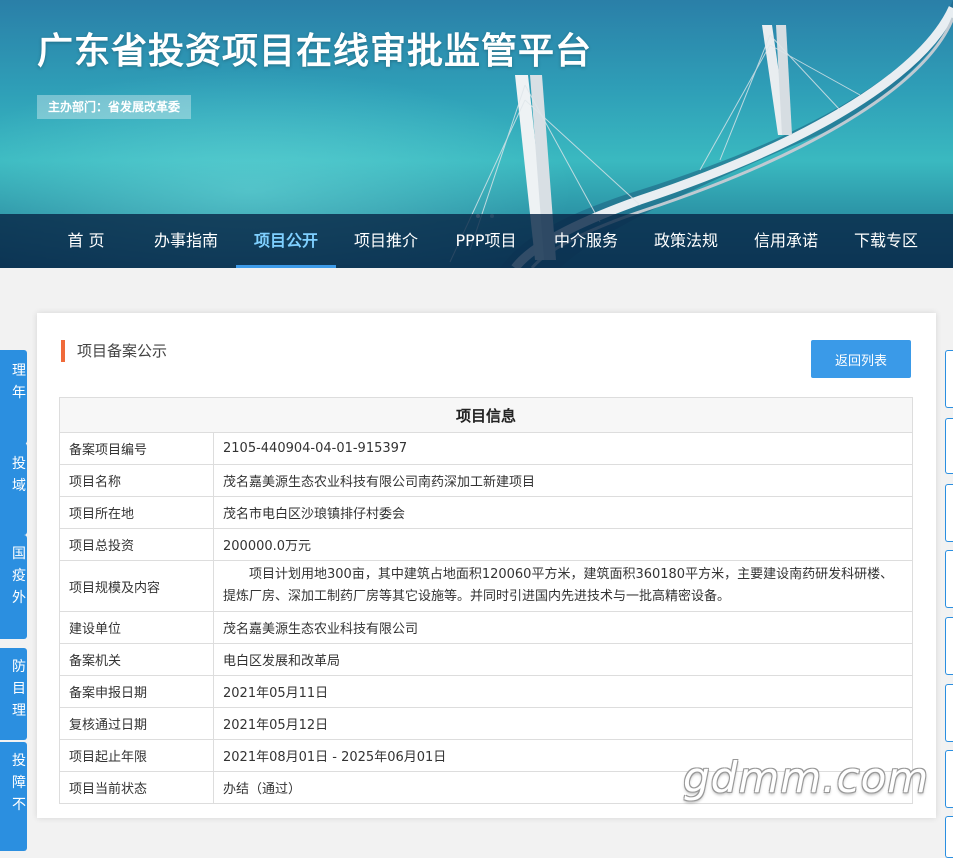  Describe the element at coordinates (19, 554) in the screenshot. I see `side-tab-text: 国` at that location.